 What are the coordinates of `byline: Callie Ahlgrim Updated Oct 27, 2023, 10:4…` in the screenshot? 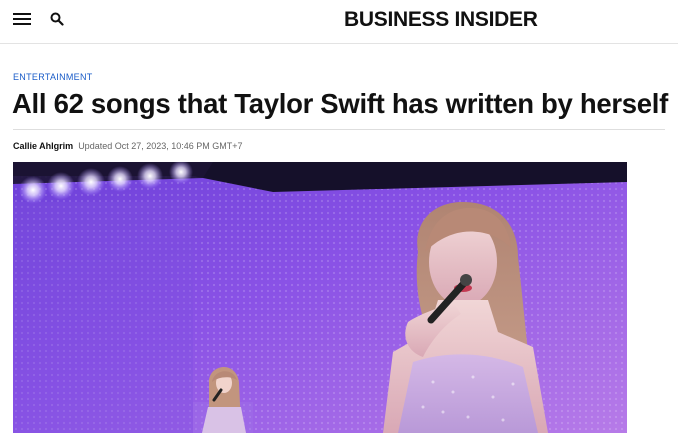 It's located at (128, 146).